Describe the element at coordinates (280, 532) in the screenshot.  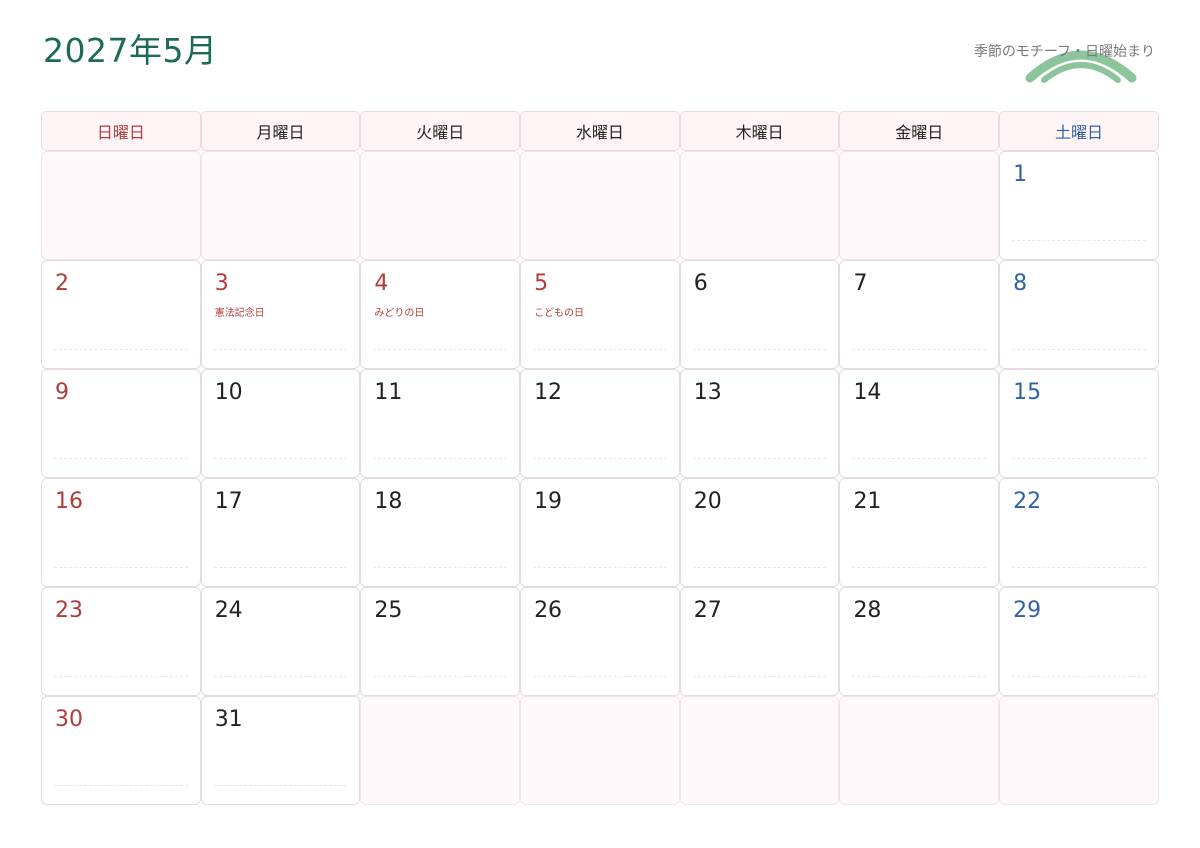
I see `day-cell: 17` at that location.